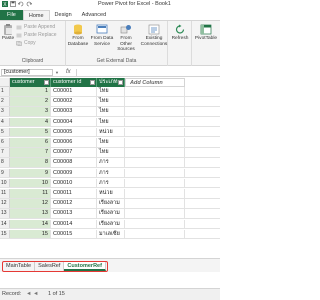 Image resolution: width=320 pixels, height=300 pixels. Describe the element at coordinates (30, 193) in the screenshot. I see `cell-customer: 11` at that location.